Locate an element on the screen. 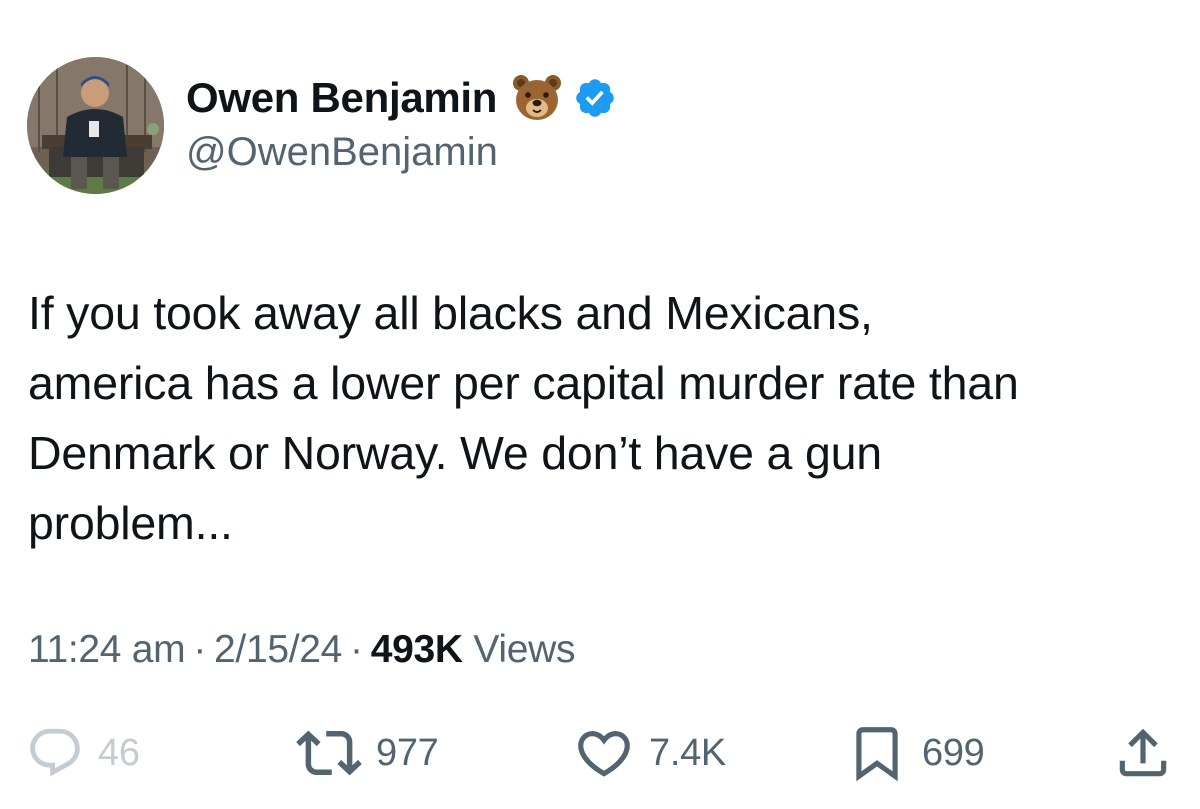 The width and height of the screenshot is (1200, 809). avatar-photo is located at coordinates (95, 125).